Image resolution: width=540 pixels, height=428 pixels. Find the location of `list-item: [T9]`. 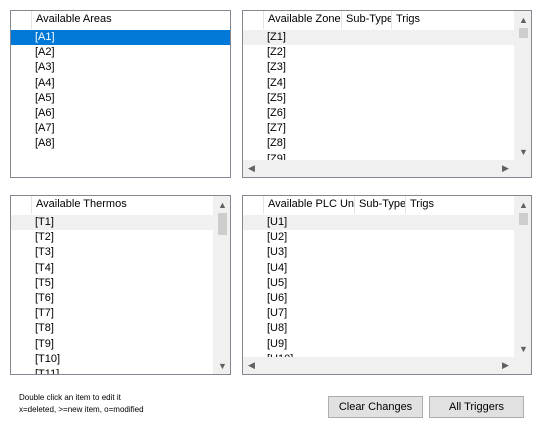

list-item: [T9] is located at coordinates (112, 344).